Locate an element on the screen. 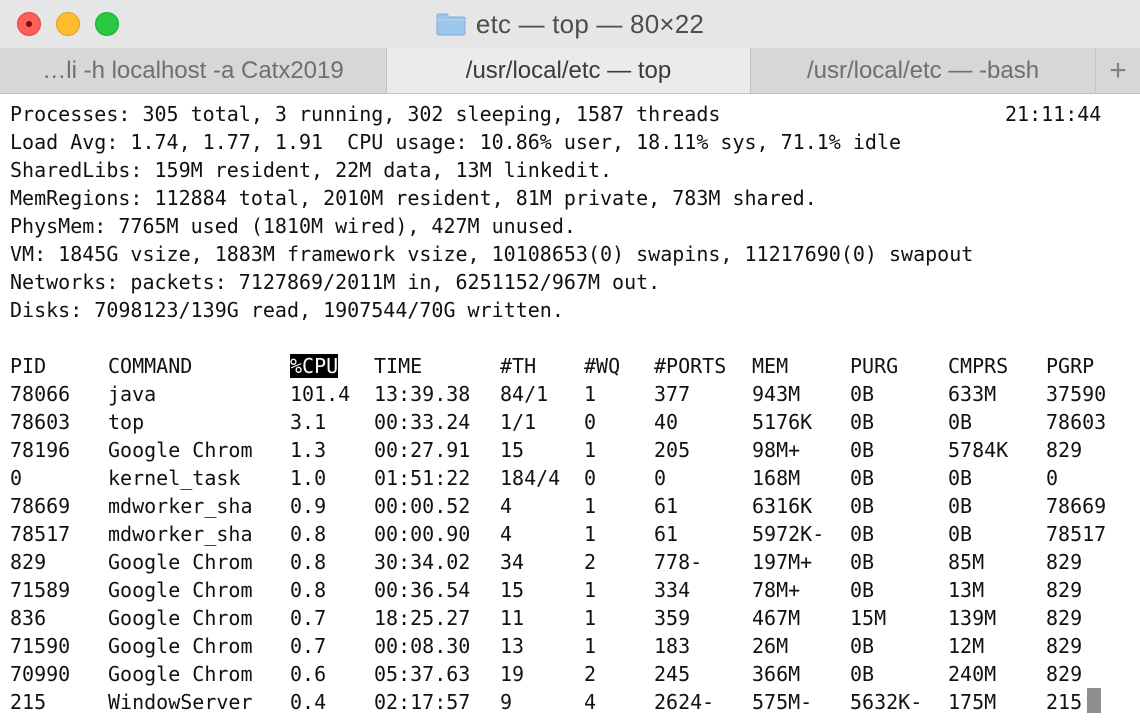 The height and width of the screenshot is (726, 1140). col-header-pid: PID is located at coordinates (28, 366).